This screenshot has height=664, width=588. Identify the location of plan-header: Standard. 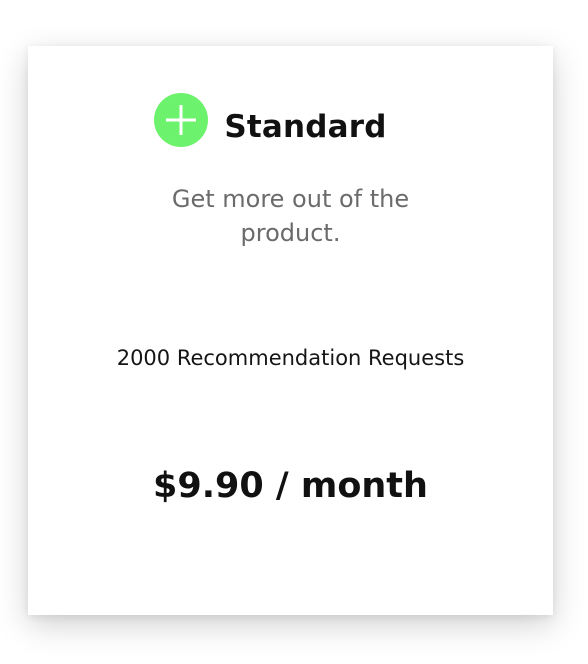
(290, 120).